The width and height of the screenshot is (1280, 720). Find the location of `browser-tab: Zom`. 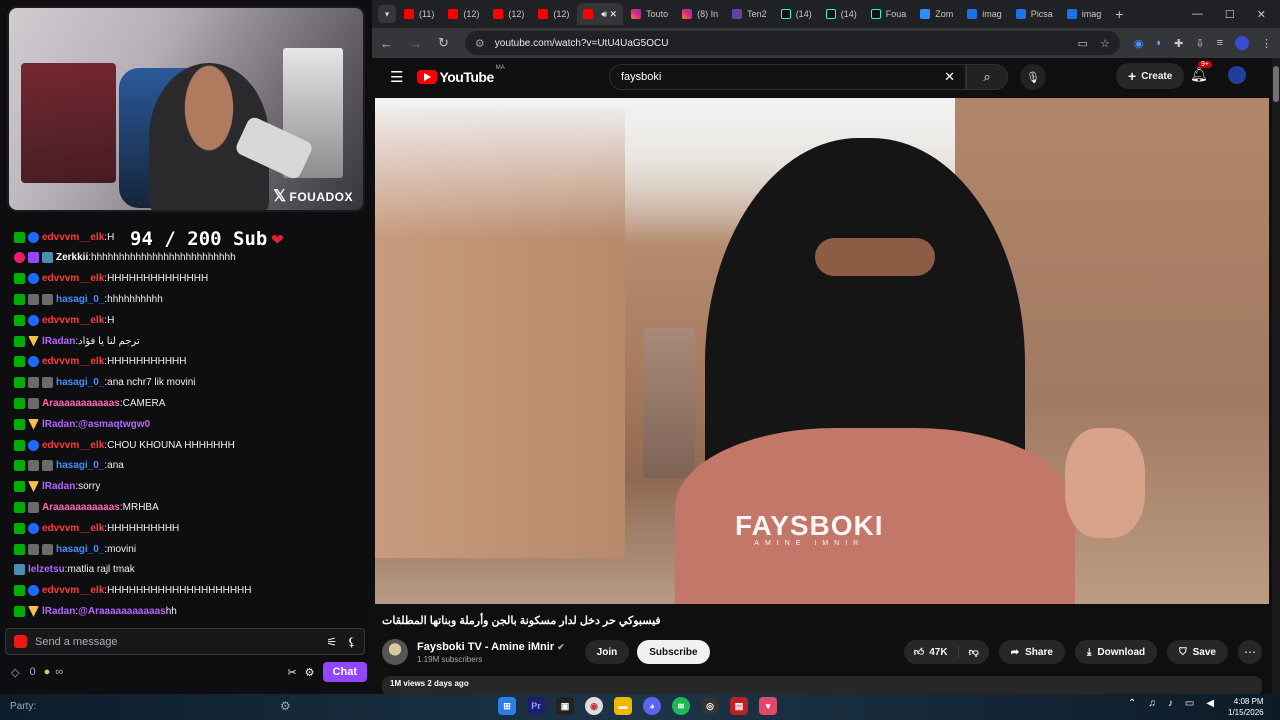

browser-tab: Zom is located at coordinates (936, 14).